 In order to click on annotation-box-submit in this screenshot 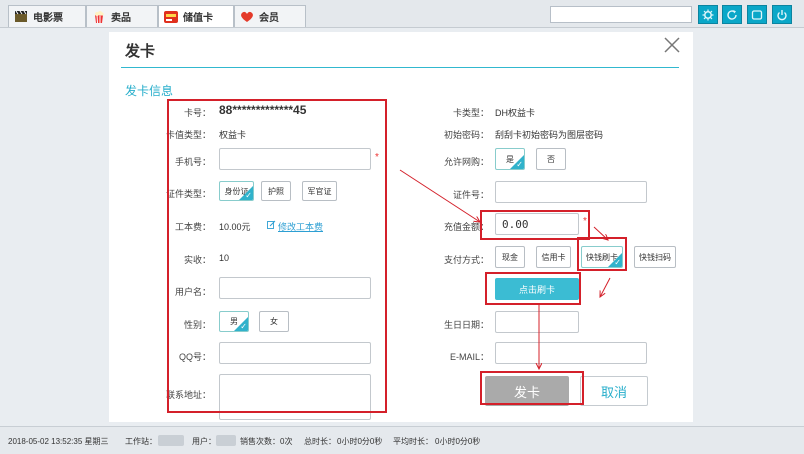, I will do `click(532, 388)`.